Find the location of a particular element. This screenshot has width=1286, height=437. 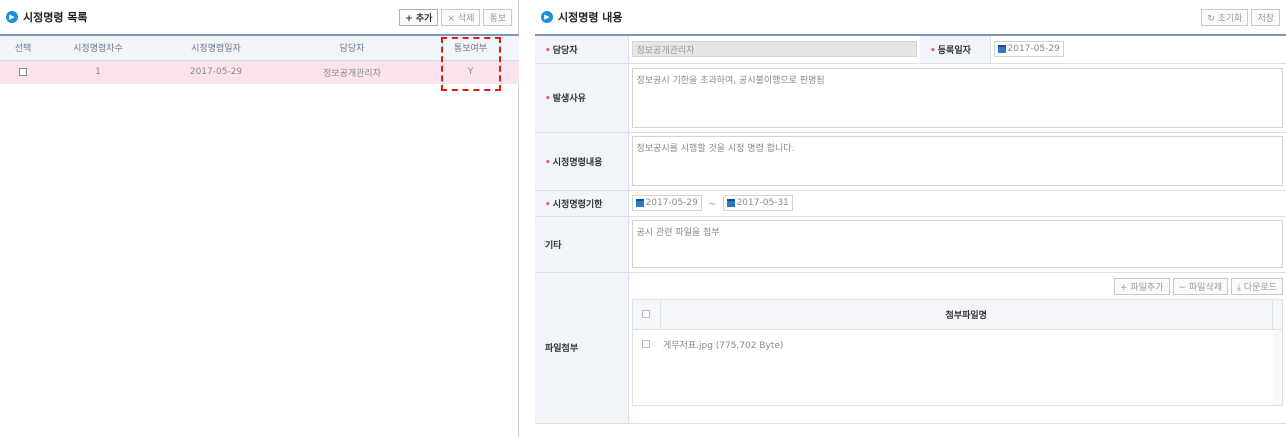

add-file-button: + 파일추가 is located at coordinates (1141, 286).